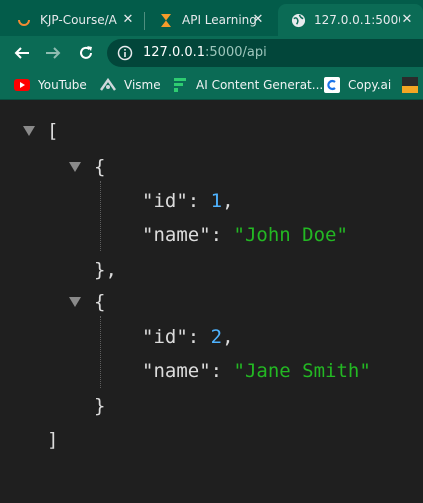 Image resolution: width=423 pixels, height=503 pixels. I want to click on loading-spinner-icon, so click(24, 20).